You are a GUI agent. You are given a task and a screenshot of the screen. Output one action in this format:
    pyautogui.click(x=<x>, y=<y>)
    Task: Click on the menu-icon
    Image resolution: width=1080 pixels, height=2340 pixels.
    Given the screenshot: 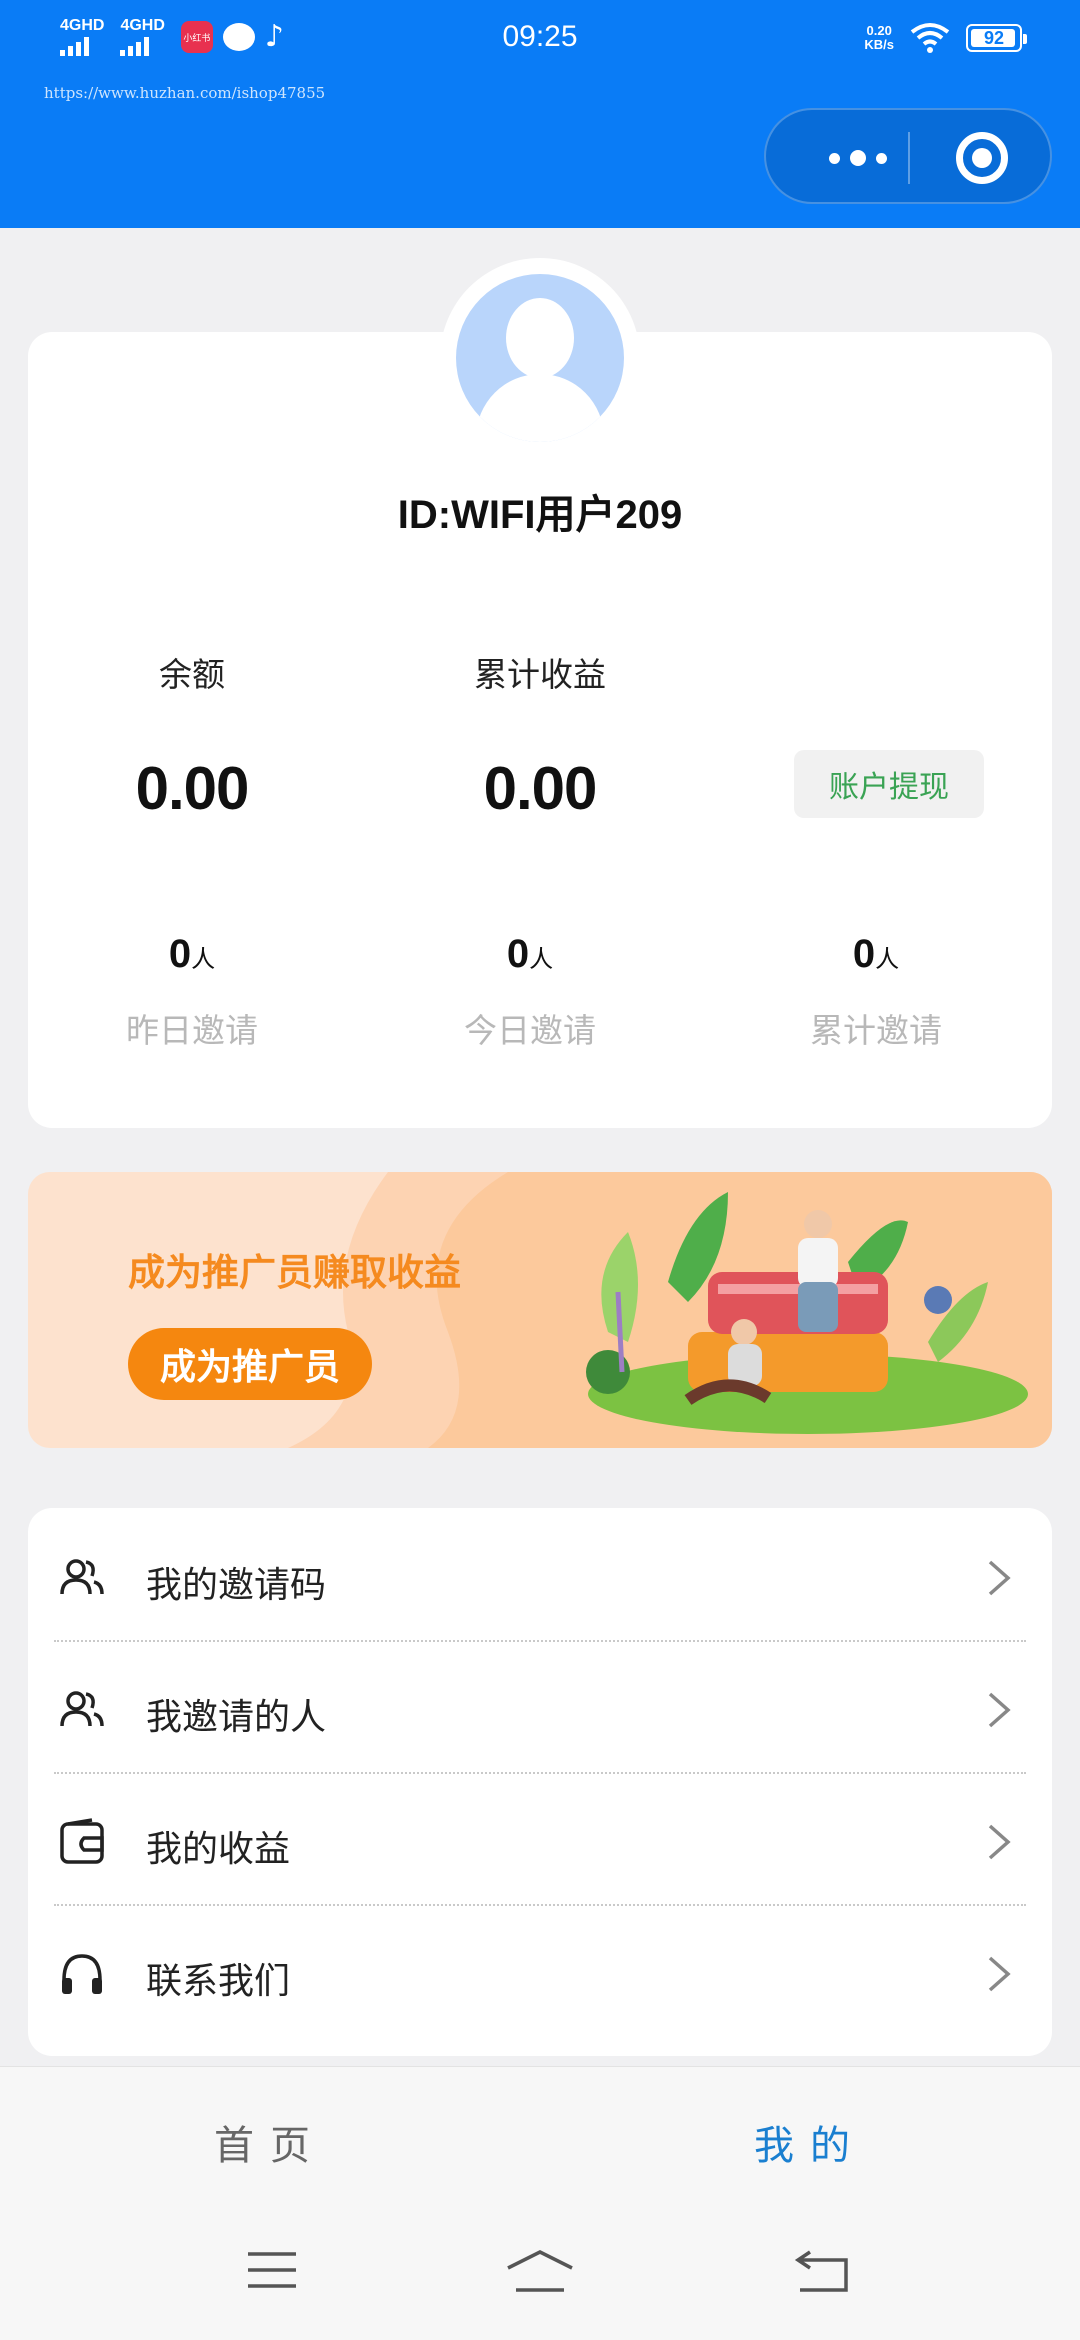 What is the action you would take?
    pyautogui.click(x=272, y=2270)
    